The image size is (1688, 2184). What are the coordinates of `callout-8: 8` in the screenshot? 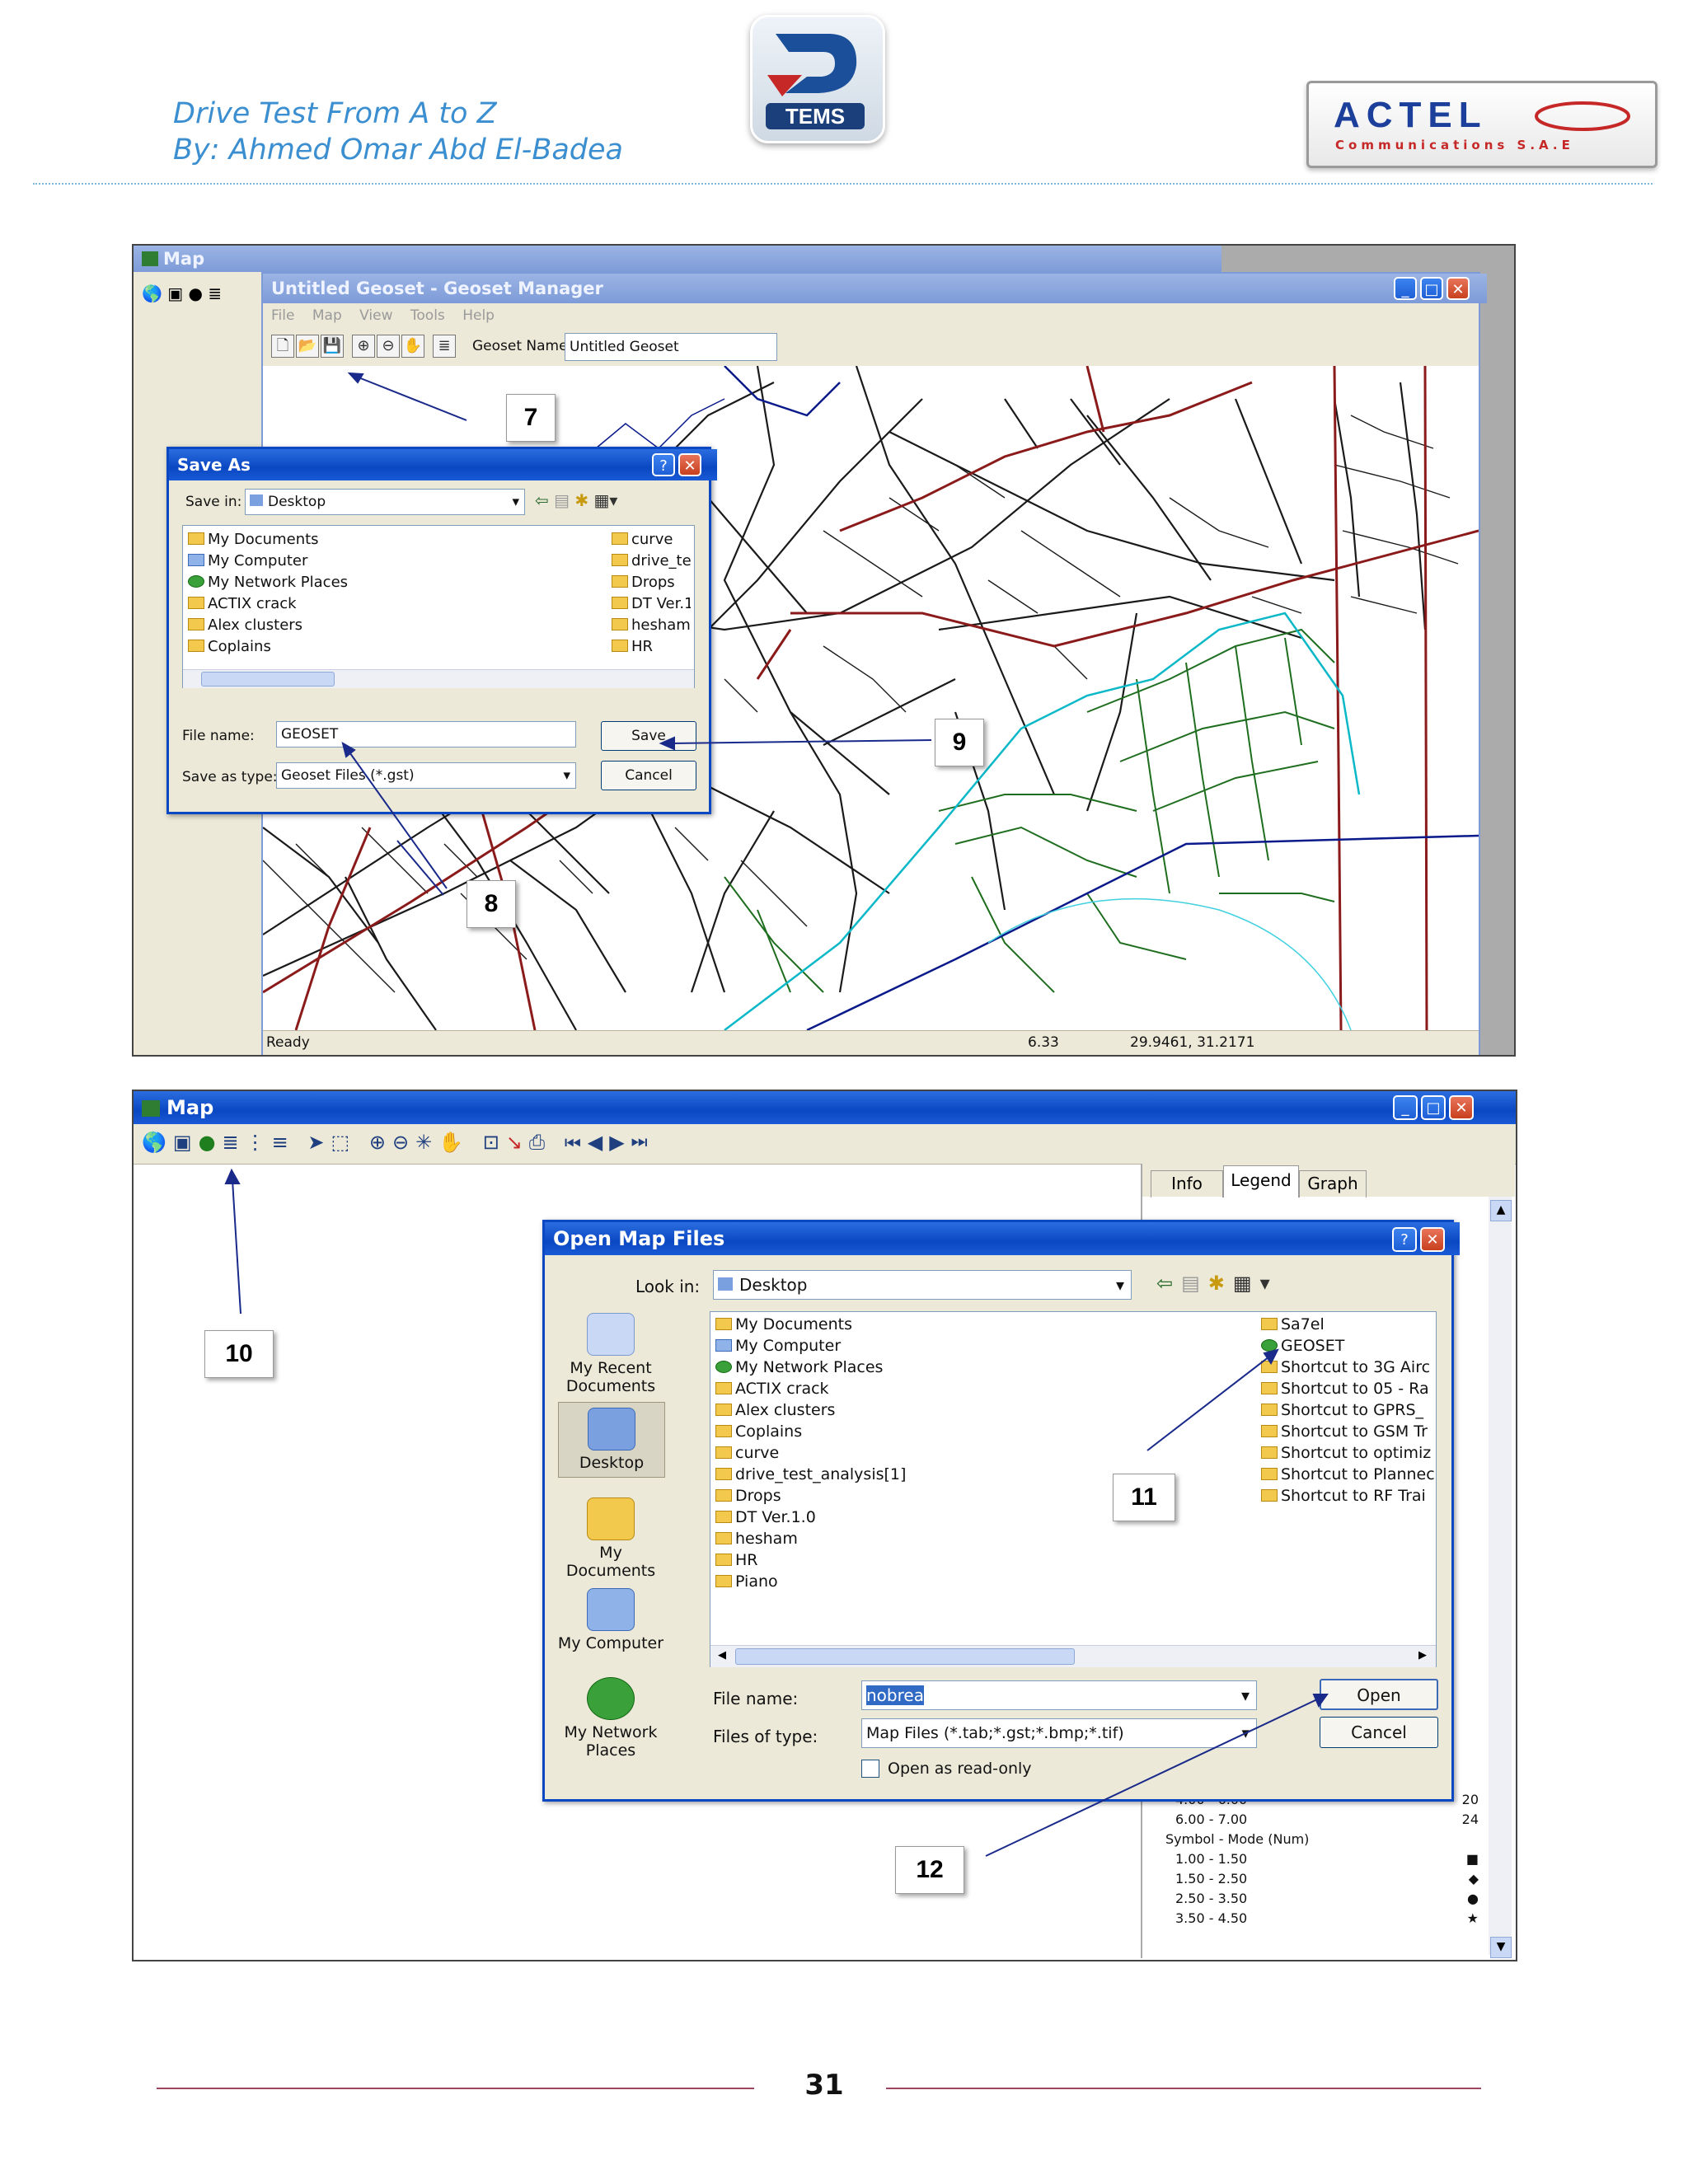 It's located at (491, 904).